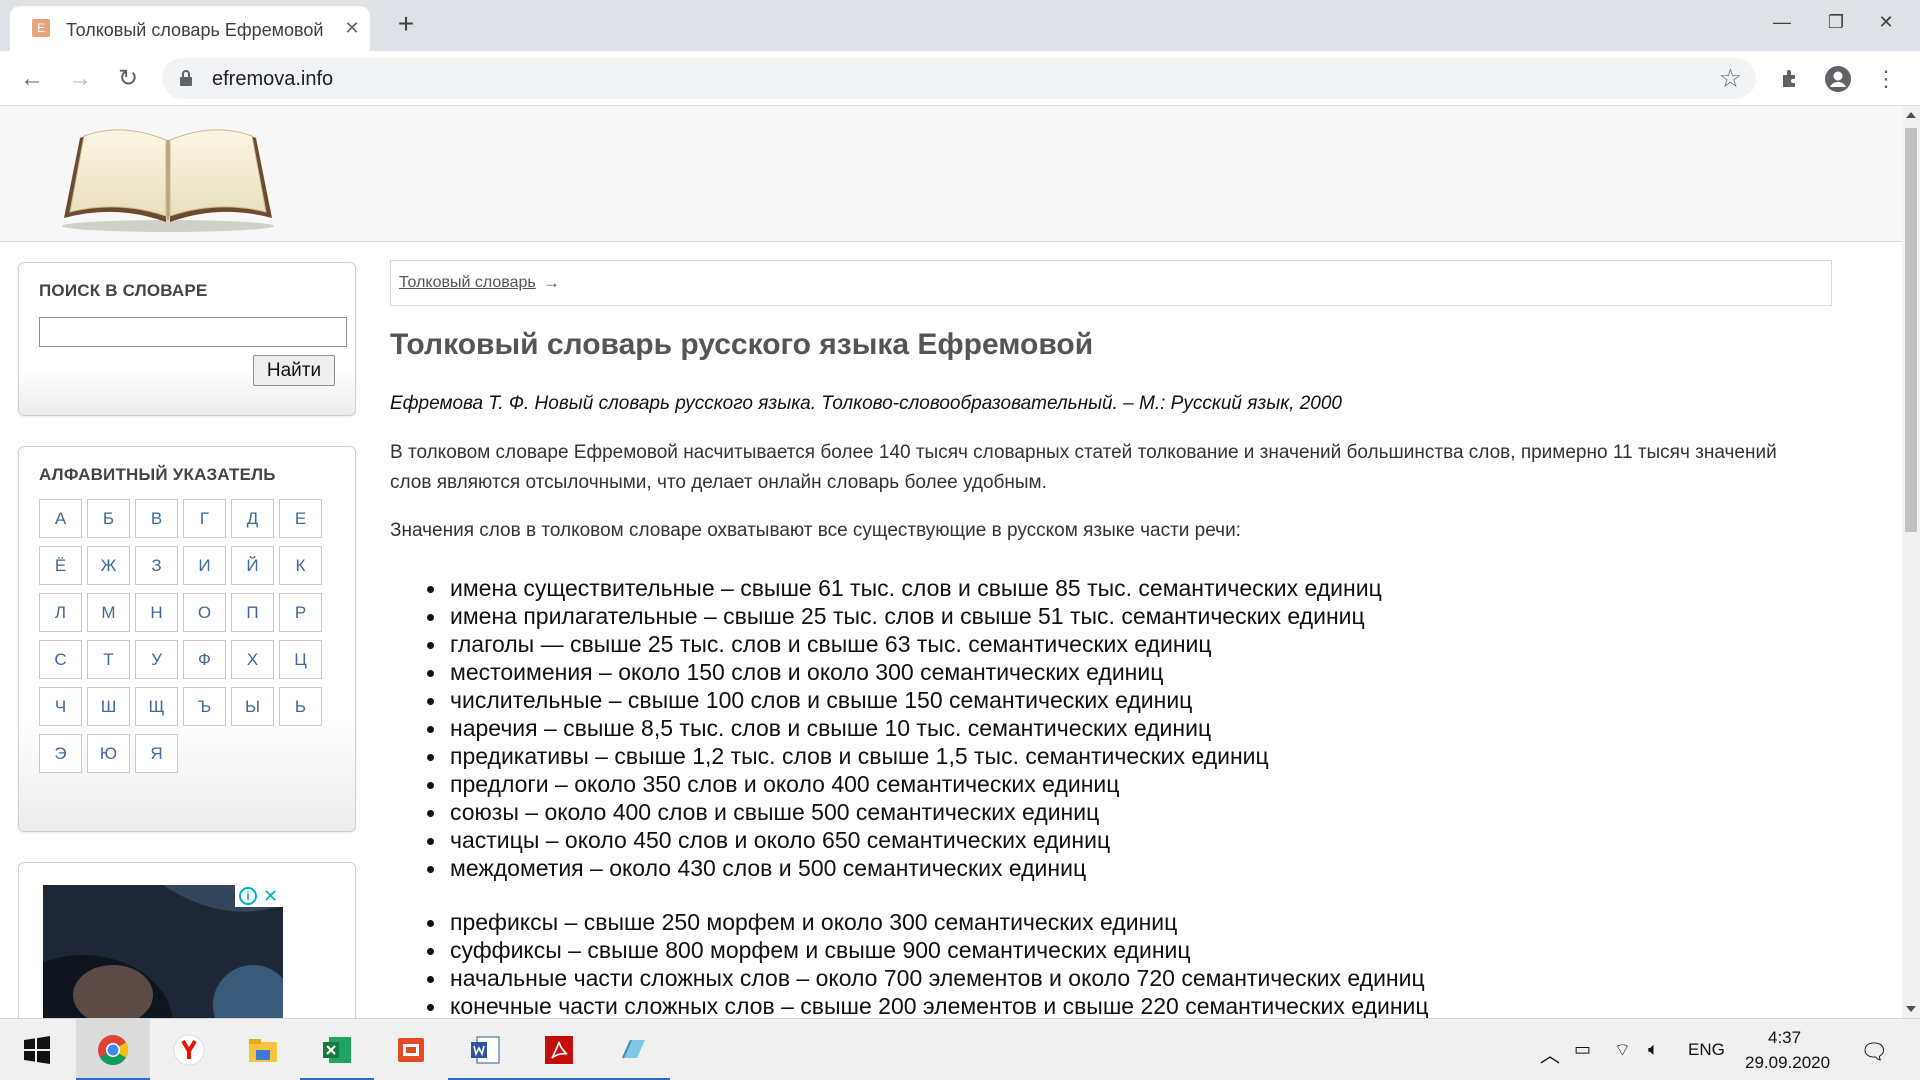 Image resolution: width=1920 pixels, height=1080 pixels. What do you see at coordinates (1784, 1038) in the screenshot?
I see `clock-time: 4:37` at bounding box center [1784, 1038].